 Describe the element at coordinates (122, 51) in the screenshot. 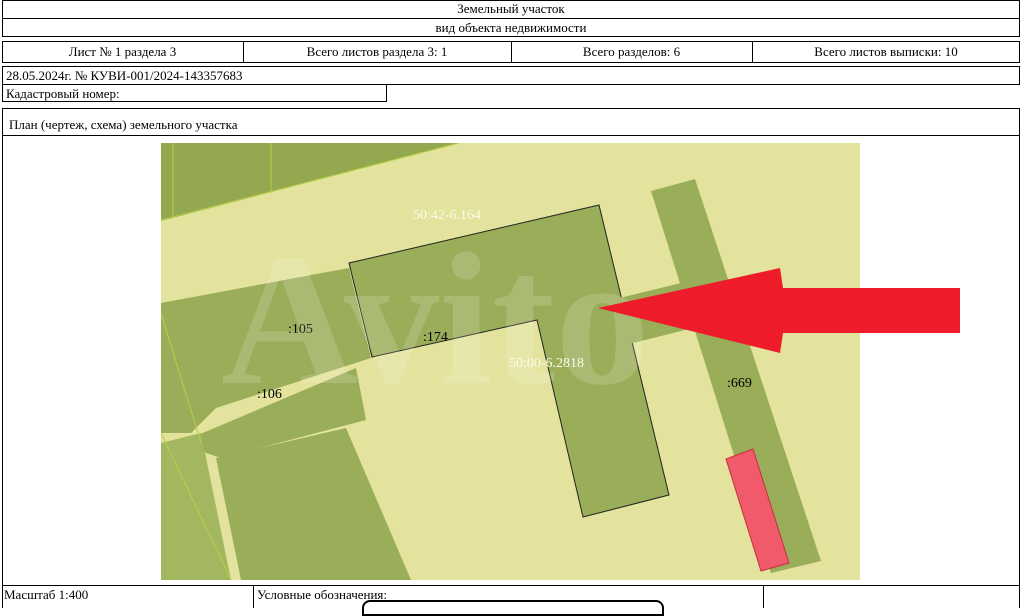

I see `sheet-number: Лист № 1 раздела 3` at that location.